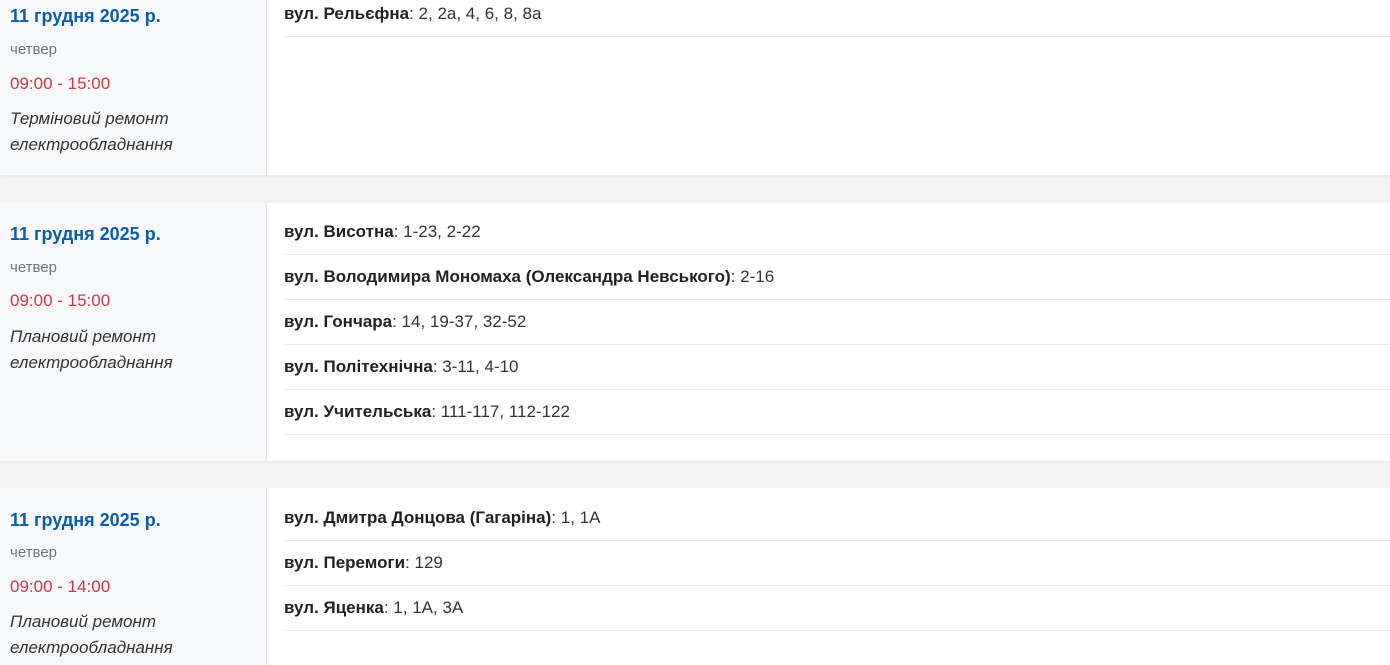 The image size is (1390, 665). What do you see at coordinates (424, 562) in the screenshot?
I see `house-numbers: : 129` at bounding box center [424, 562].